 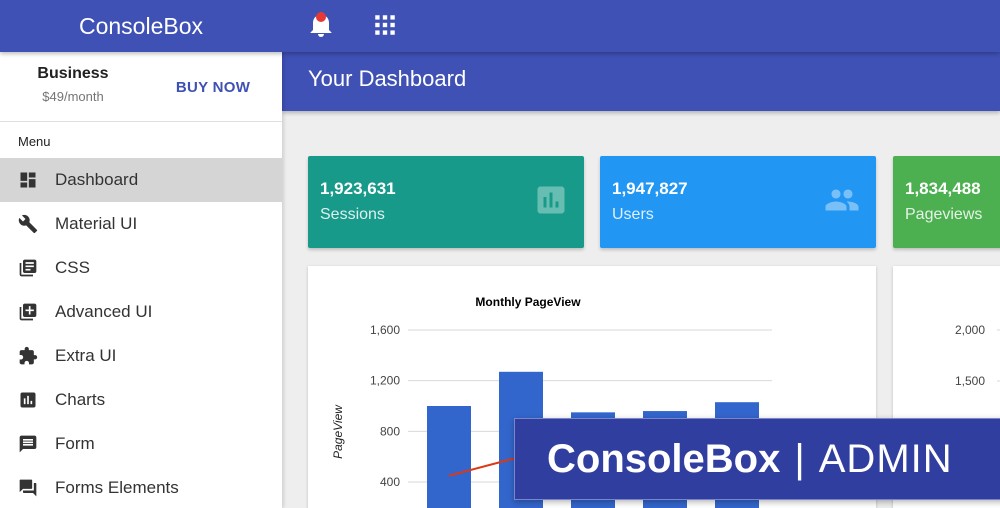 What do you see at coordinates (946, 202) in the screenshot?
I see `stat-card-pageviews: 1,834,488 Pageviews` at bounding box center [946, 202].